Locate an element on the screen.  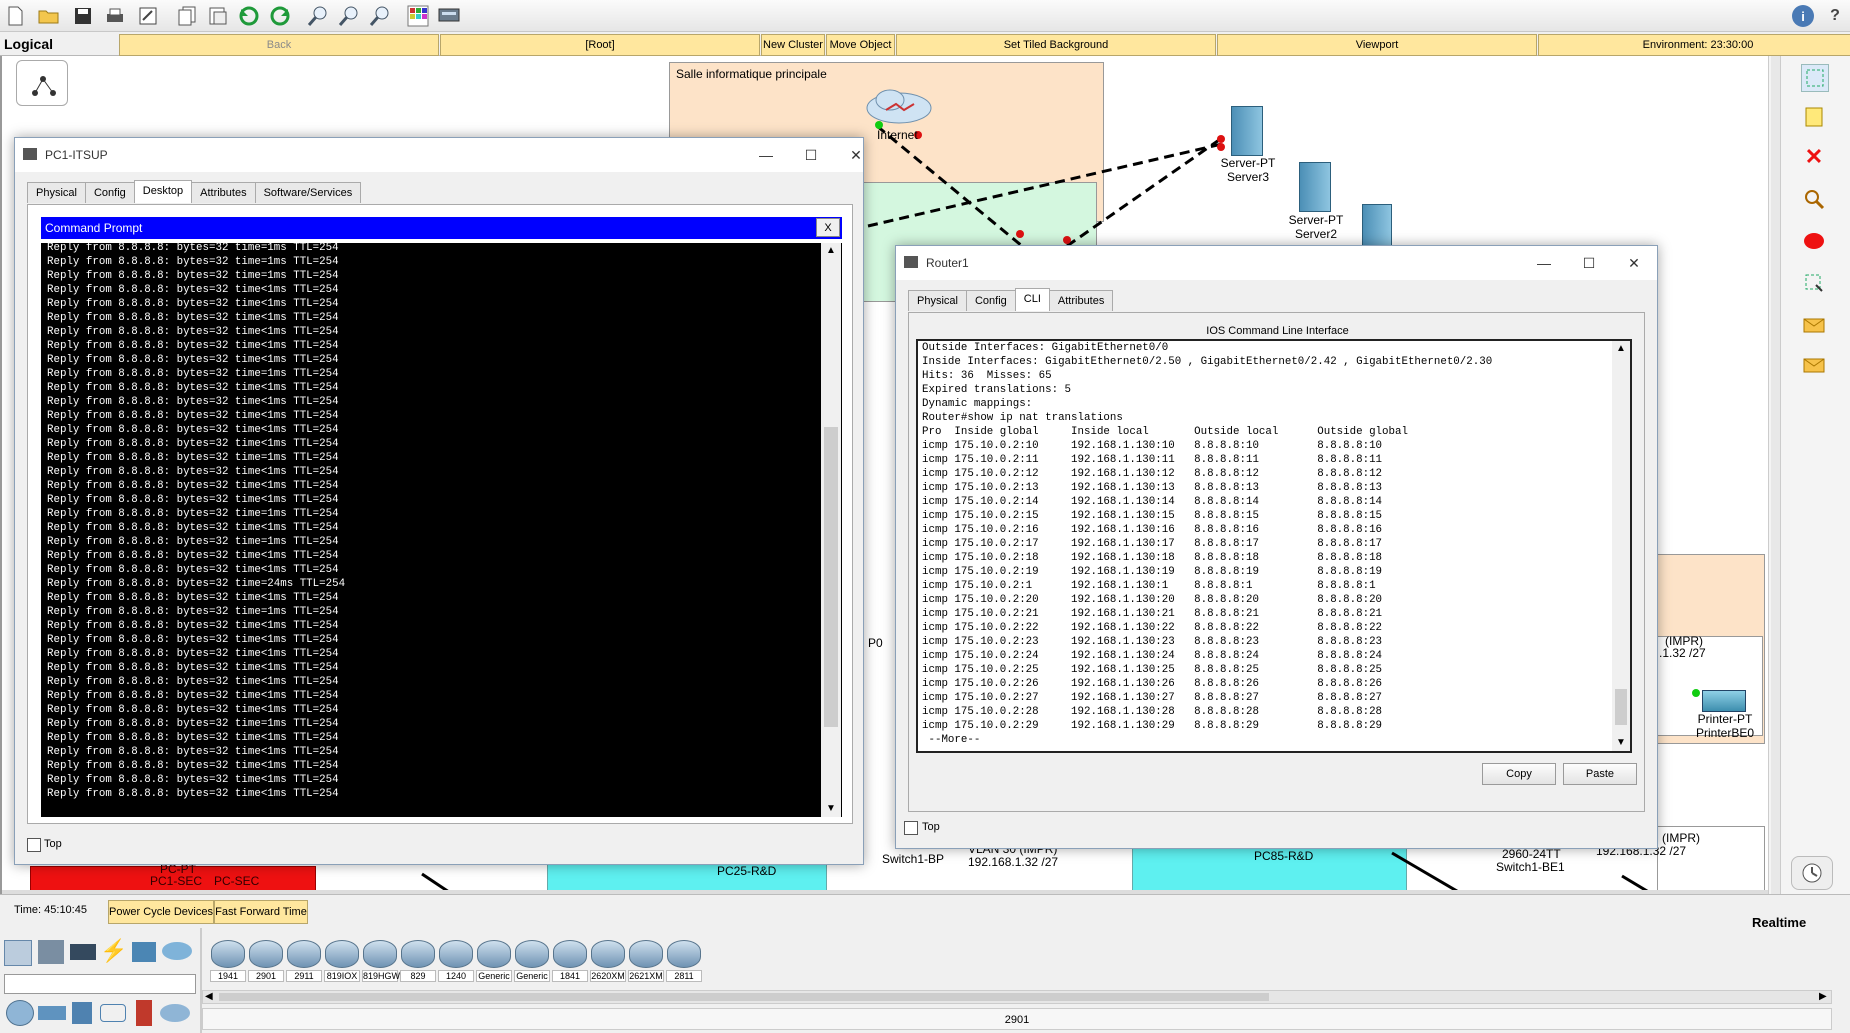
hubs-subcategory-icon is located at coordinates (82, 1013).